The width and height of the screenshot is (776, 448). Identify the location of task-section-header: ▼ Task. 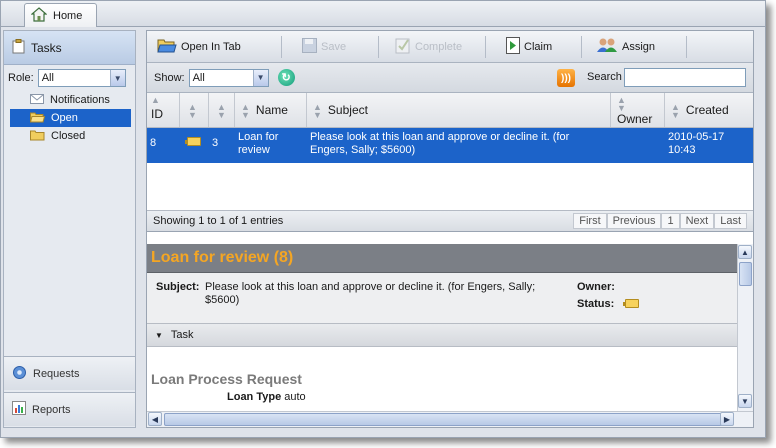
(442, 335).